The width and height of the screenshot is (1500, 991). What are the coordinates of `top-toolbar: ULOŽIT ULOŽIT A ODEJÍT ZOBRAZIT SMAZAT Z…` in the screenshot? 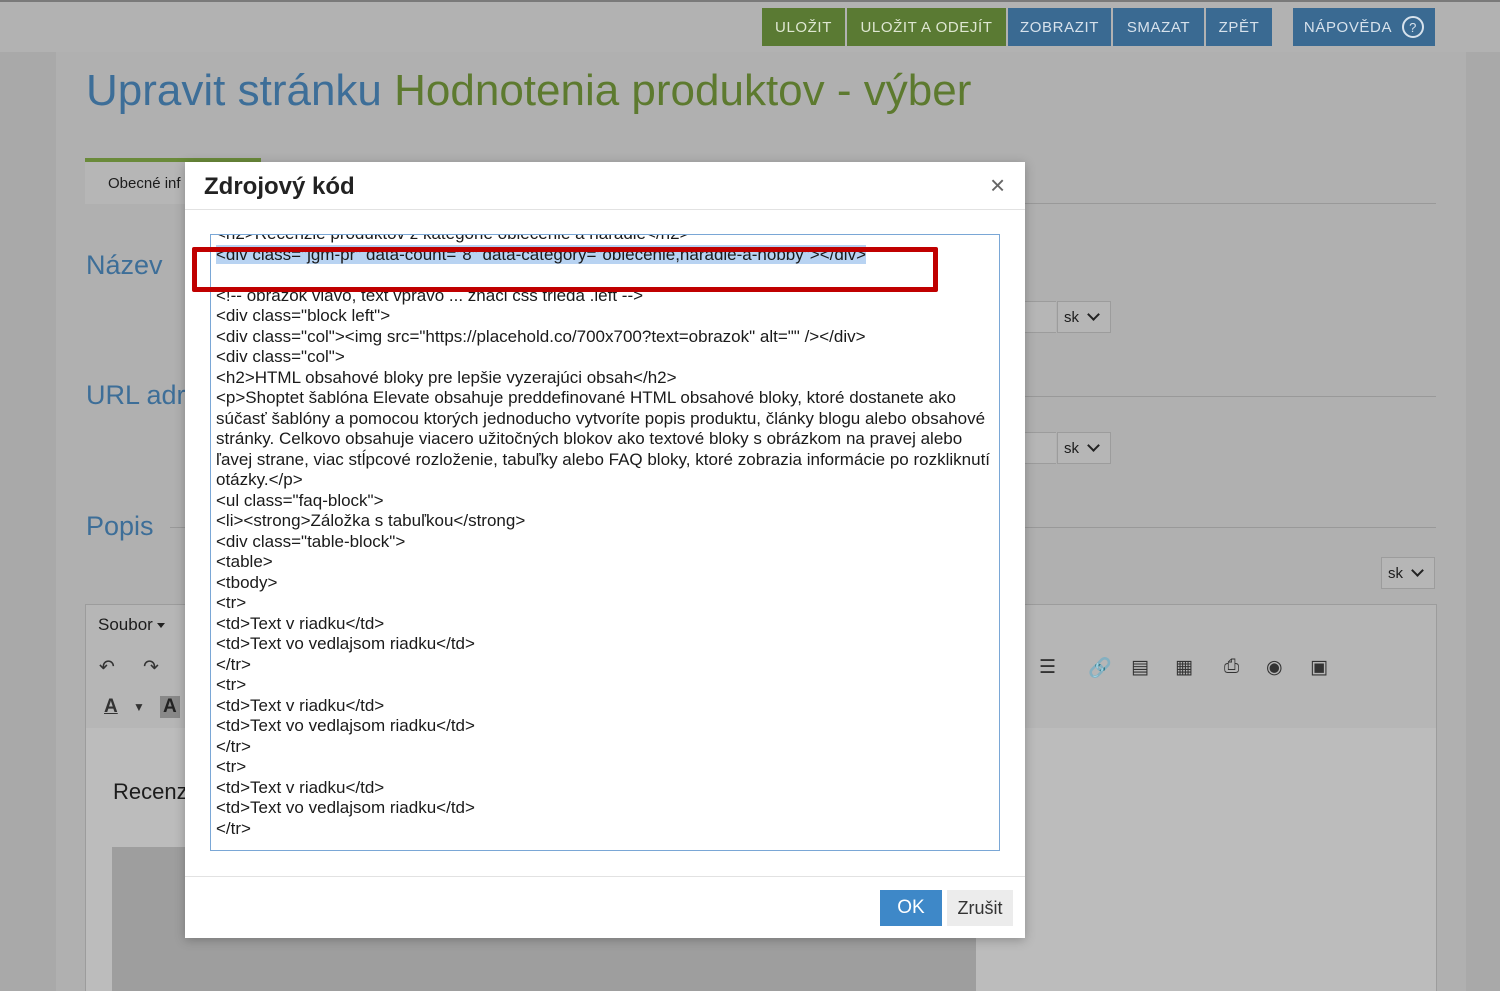 It's located at (750, 26).